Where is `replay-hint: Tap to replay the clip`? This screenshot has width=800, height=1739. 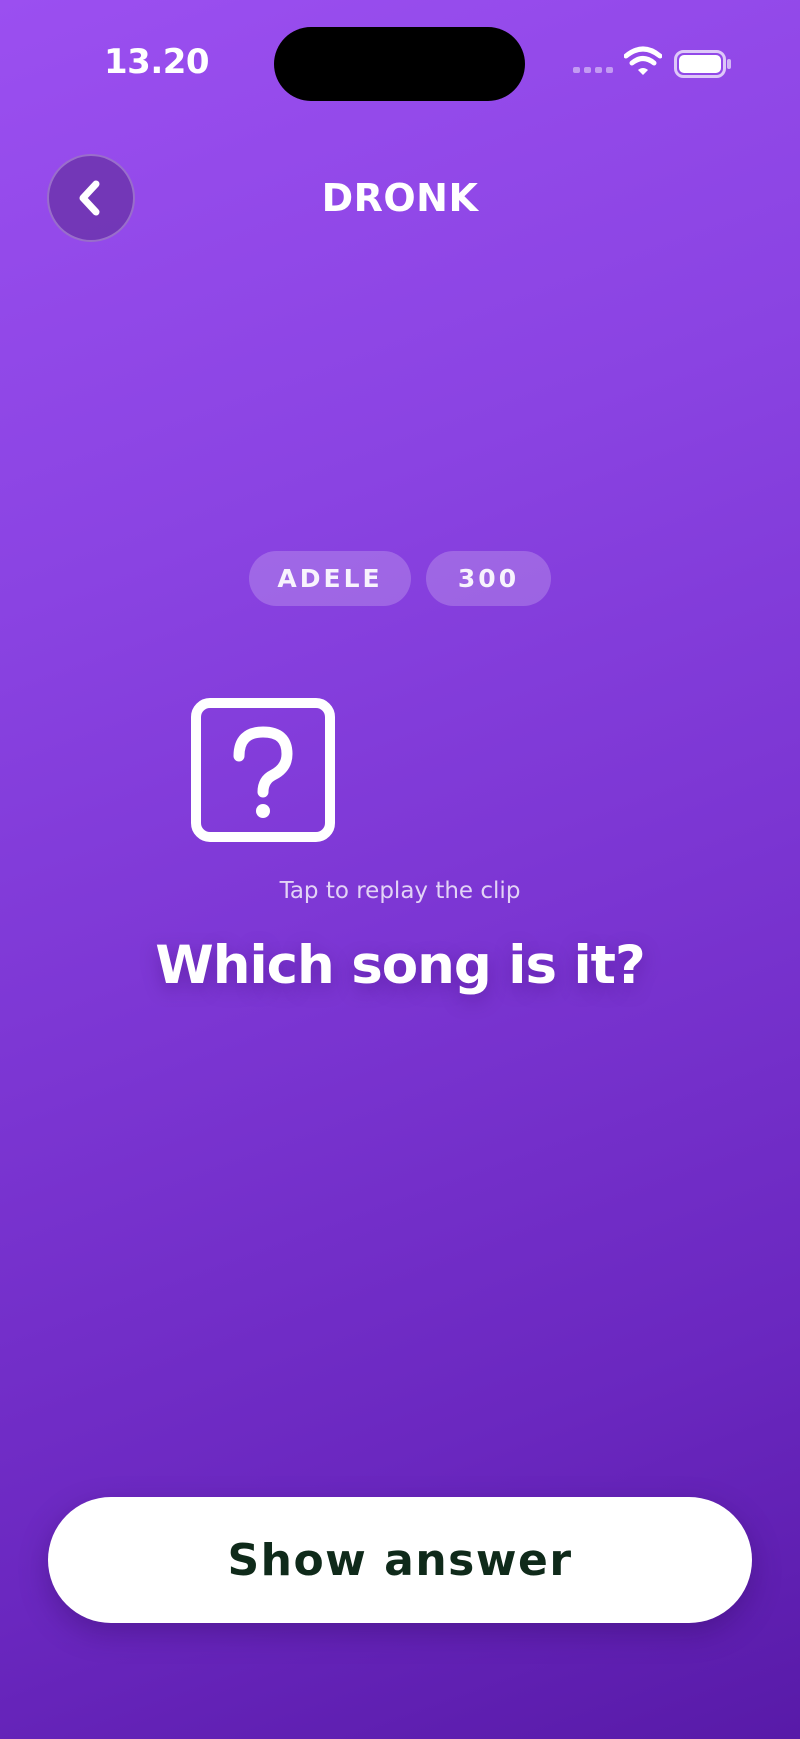 replay-hint: Tap to replay the clip is located at coordinates (400, 891).